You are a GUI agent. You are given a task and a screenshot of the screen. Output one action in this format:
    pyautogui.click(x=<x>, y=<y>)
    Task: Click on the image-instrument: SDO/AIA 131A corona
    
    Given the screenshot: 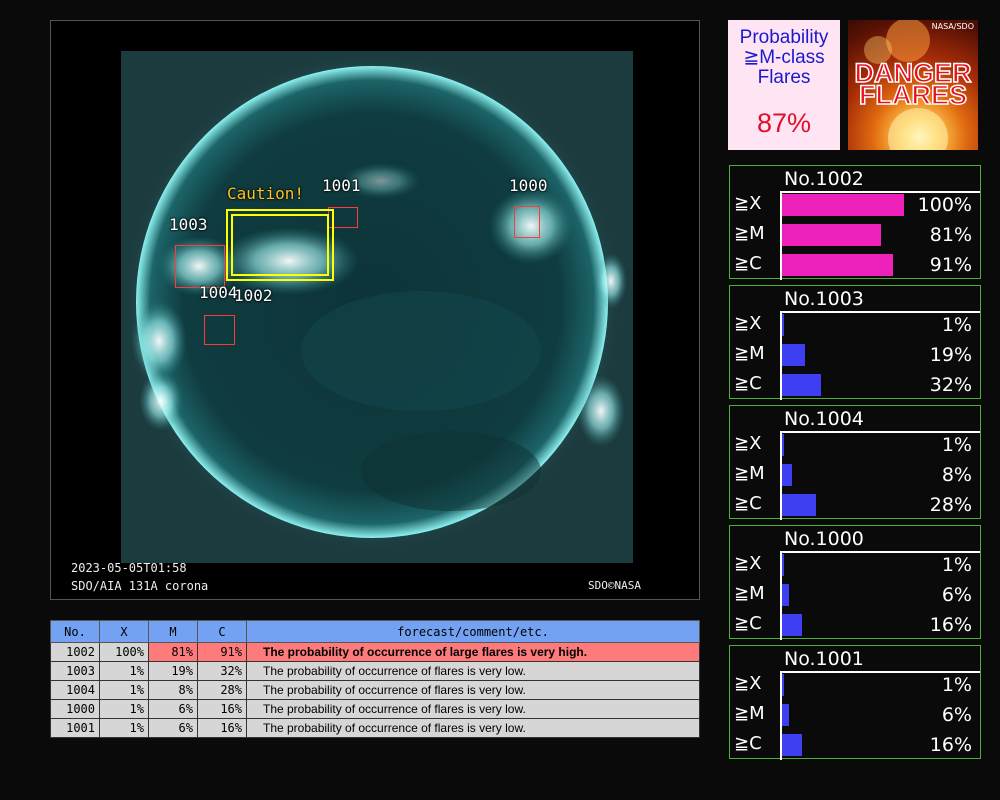 What is the action you would take?
    pyautogui.click(x=140, y=586)
    